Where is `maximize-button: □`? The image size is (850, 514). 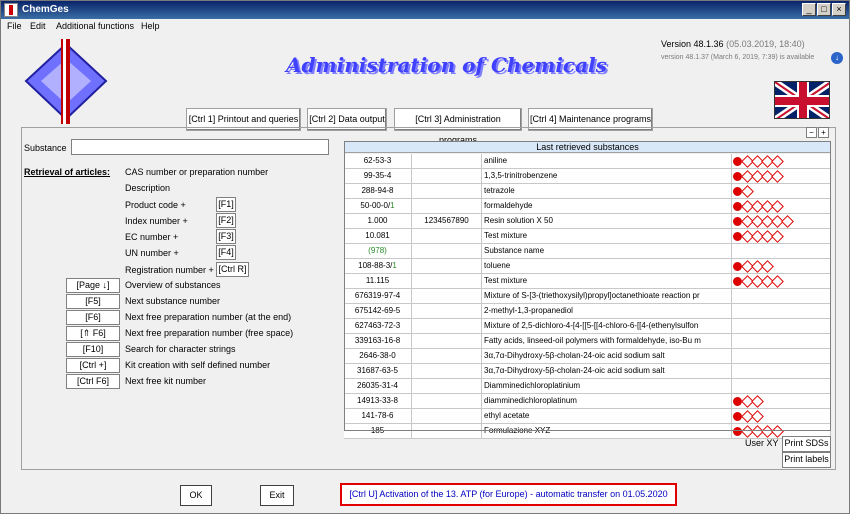
maximize-button: □ is located at coordinates (824, 9).